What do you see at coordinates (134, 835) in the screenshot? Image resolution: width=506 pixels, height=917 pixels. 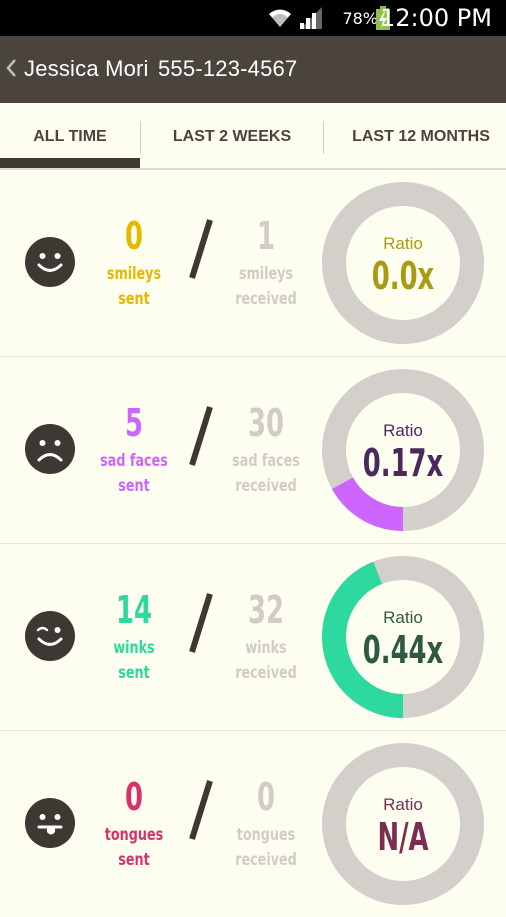 I see `sent-label-line-1: tongues` at bounding box center [134, 835].